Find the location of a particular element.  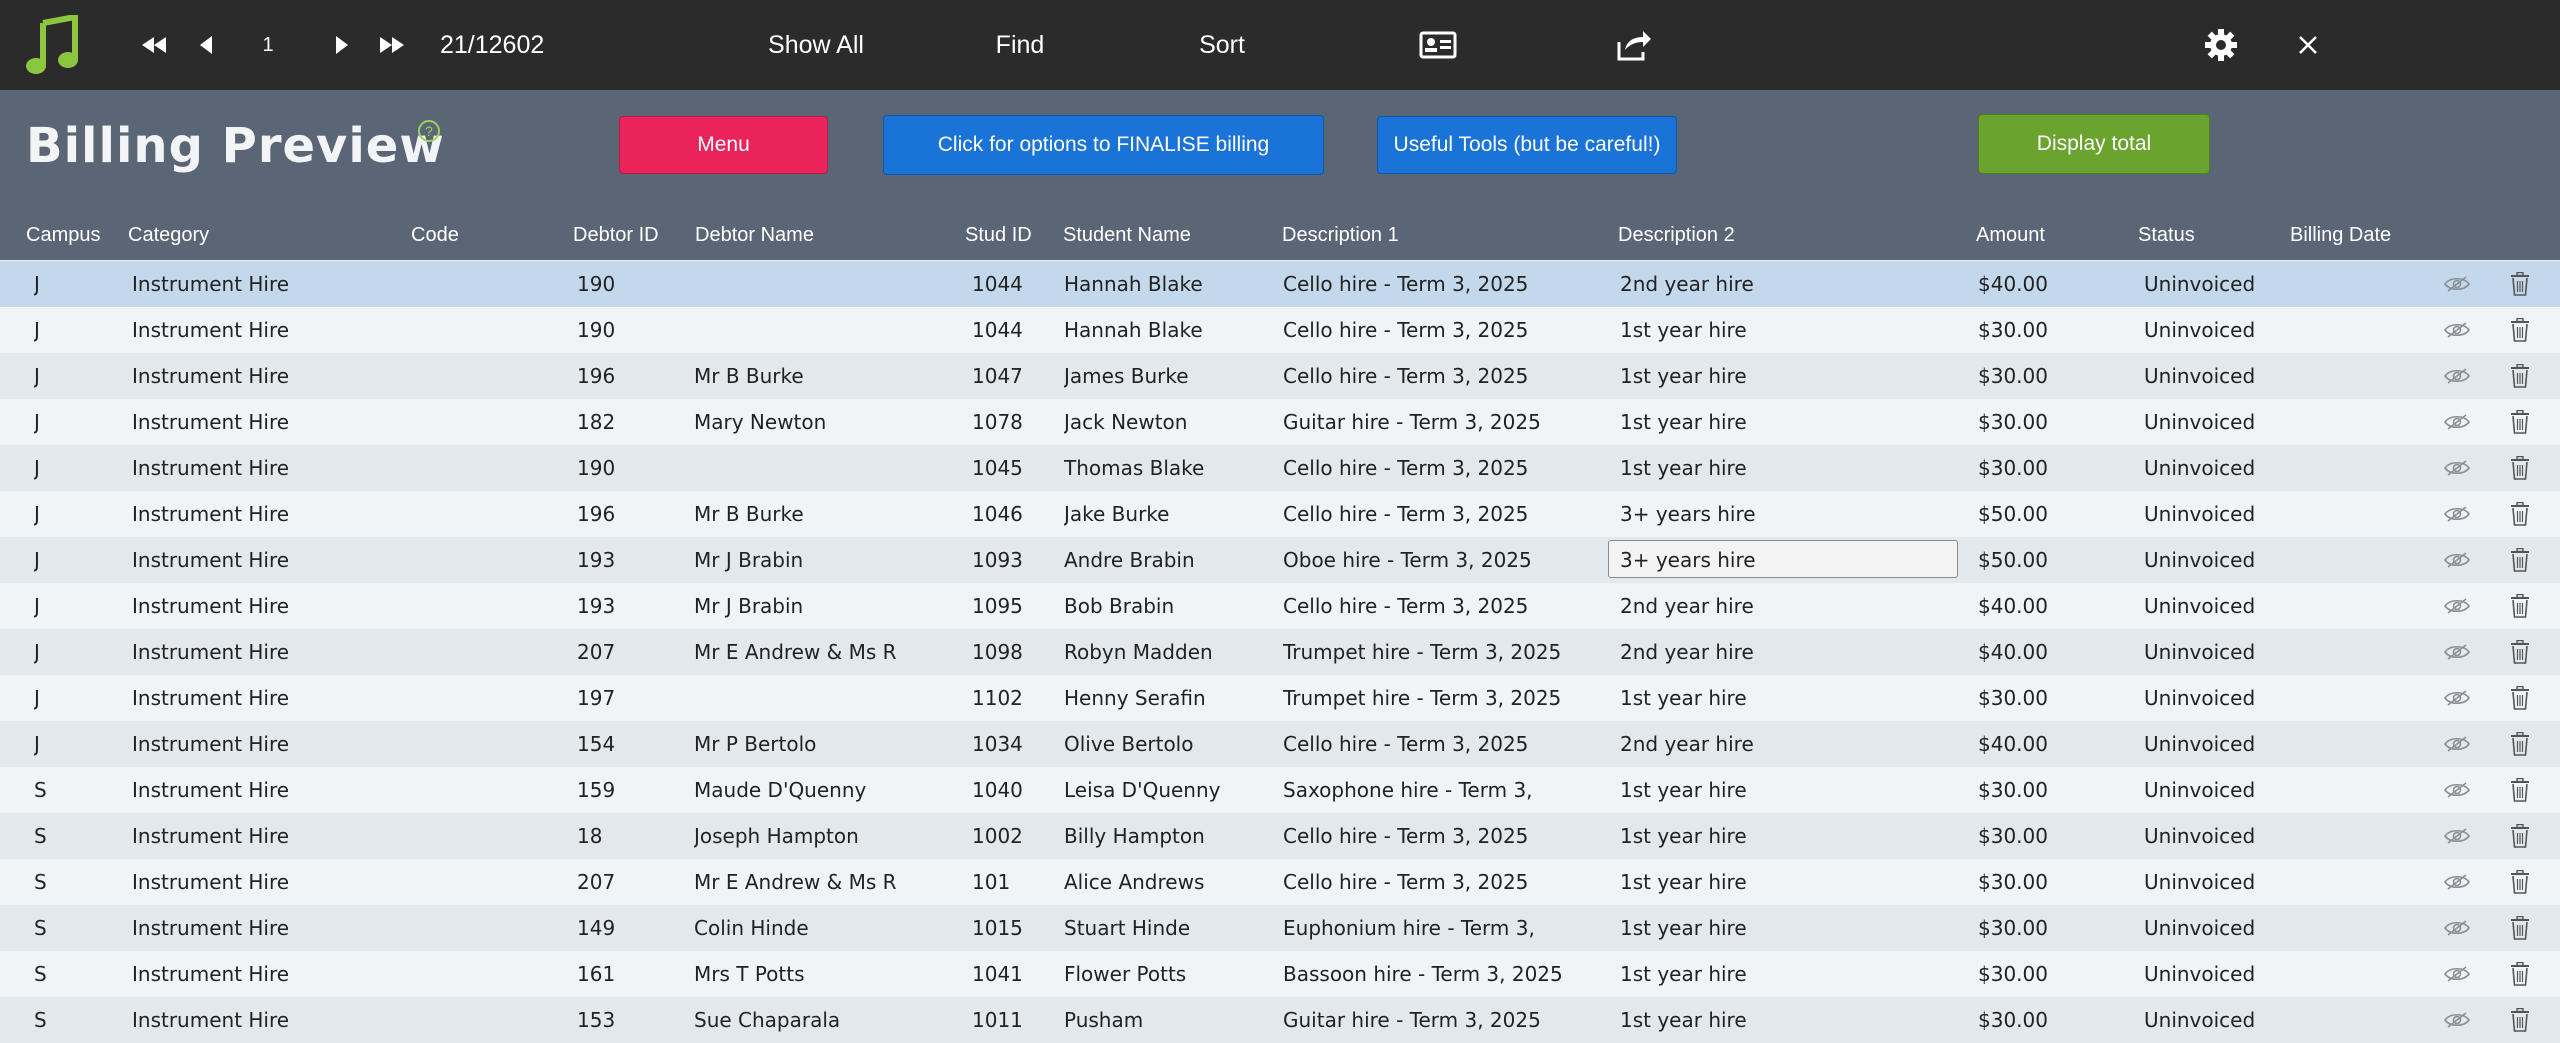

cell-student-name: Stuart Hinde is located at coordinates (1164, 928).